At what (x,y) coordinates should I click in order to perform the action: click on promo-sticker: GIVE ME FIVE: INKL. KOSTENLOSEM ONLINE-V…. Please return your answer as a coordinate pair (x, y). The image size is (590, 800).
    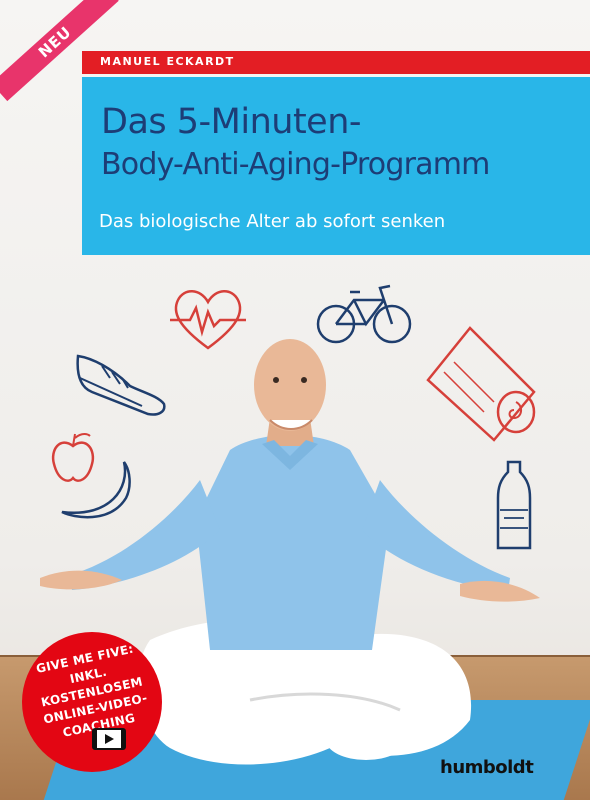
    Looking at the image, I should click on (92, 702).